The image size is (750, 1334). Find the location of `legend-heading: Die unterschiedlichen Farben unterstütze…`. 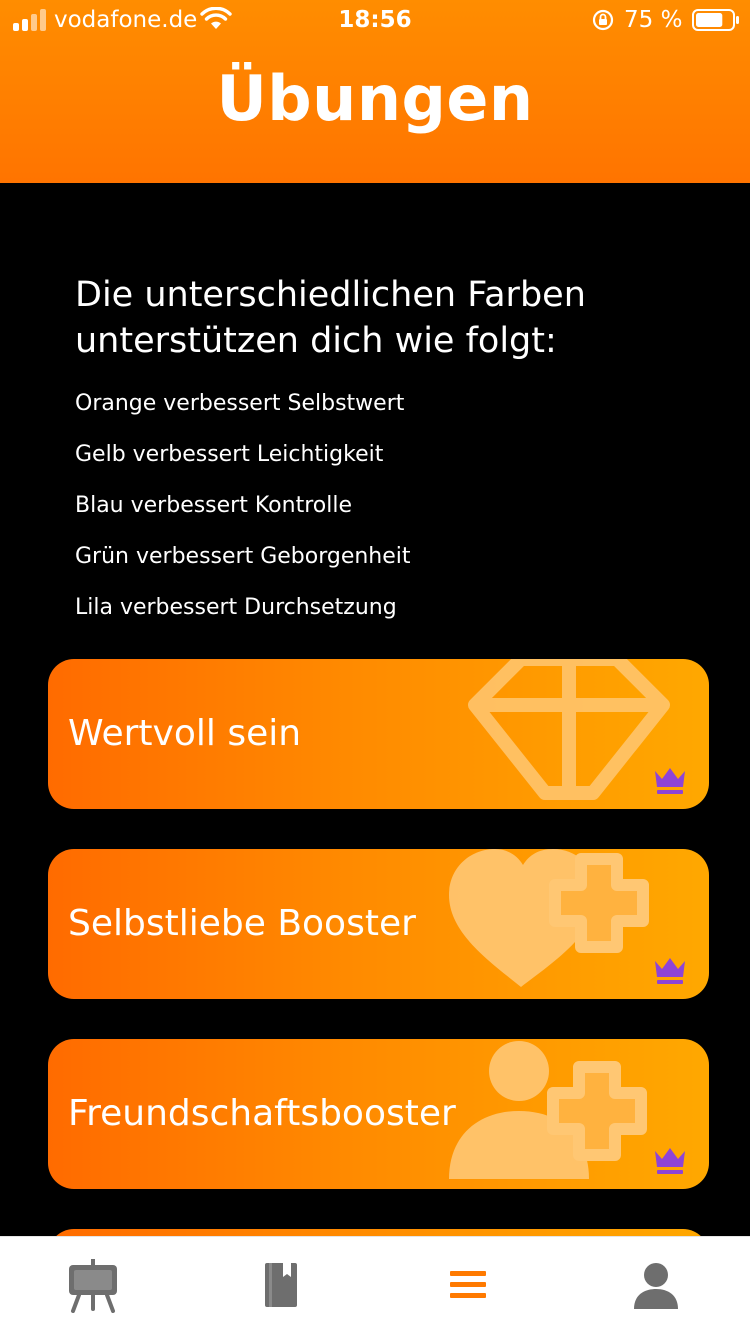

legend-heading: Die unterschiedlichen Farben unterstütze… is located at coordinates (330, 318).